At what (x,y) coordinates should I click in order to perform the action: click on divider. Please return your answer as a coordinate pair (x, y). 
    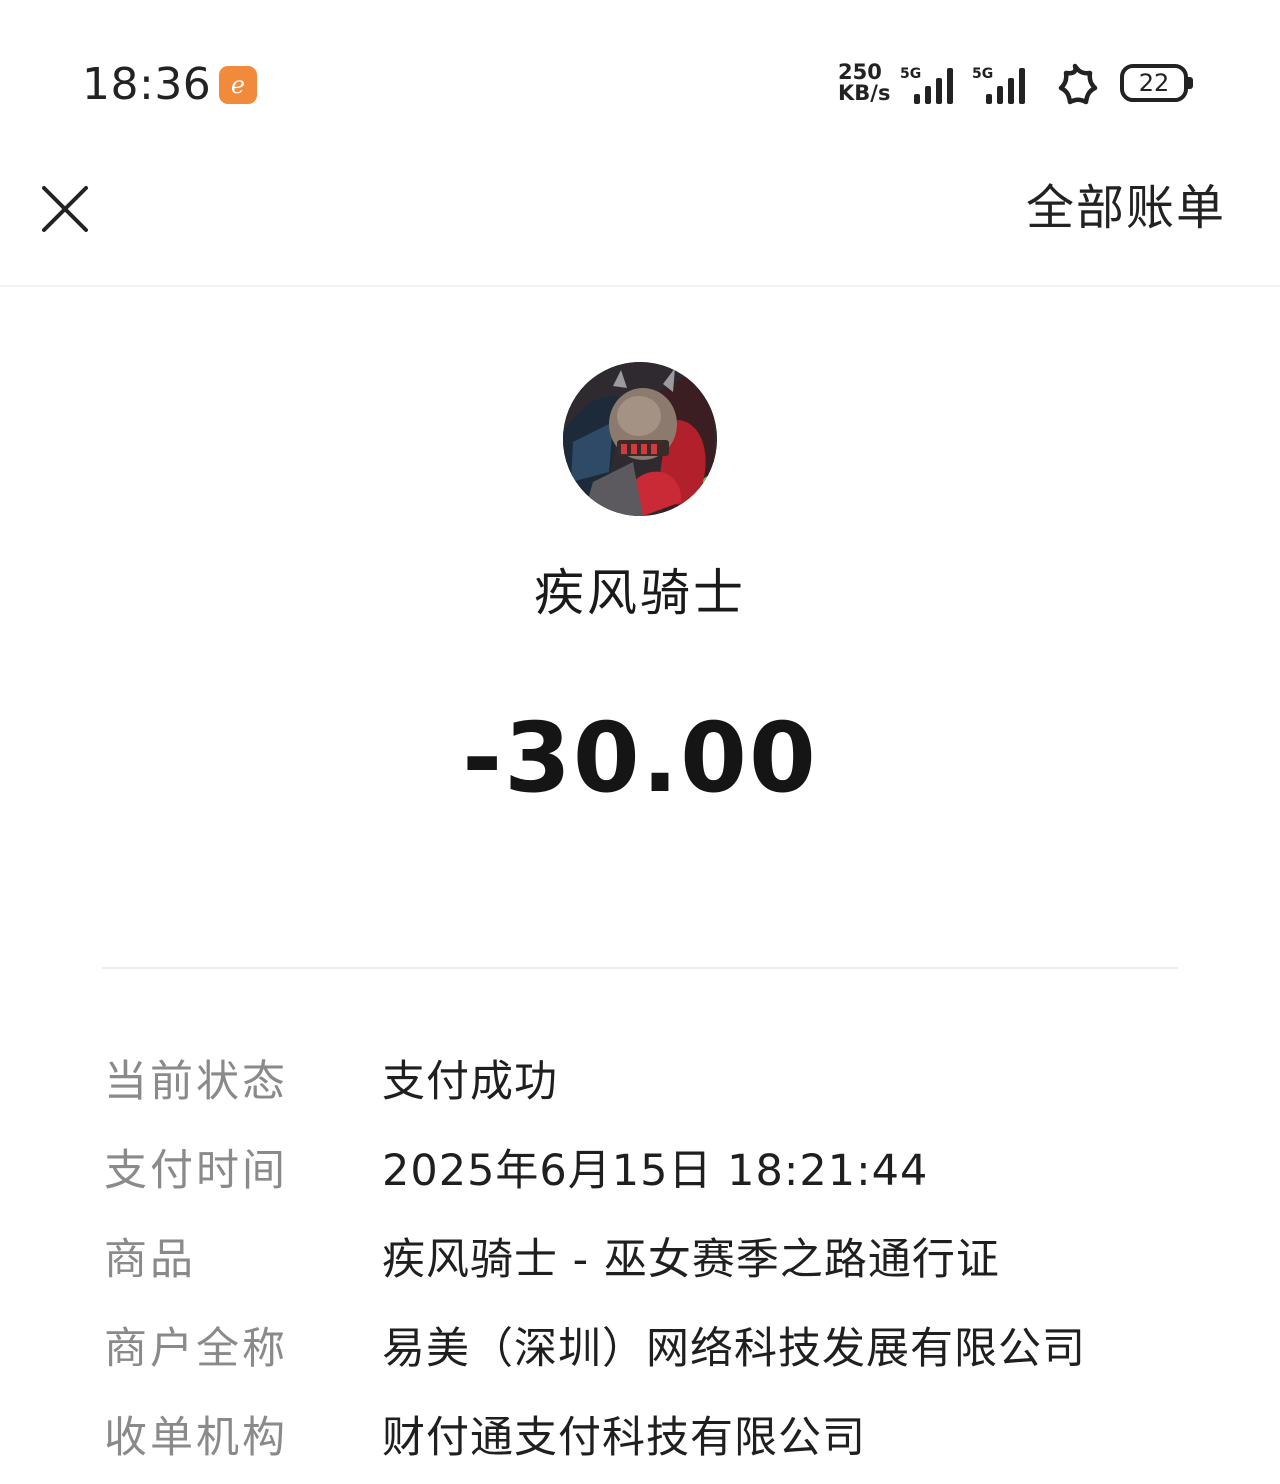
    Looking at the image, I should click on (640, 968).